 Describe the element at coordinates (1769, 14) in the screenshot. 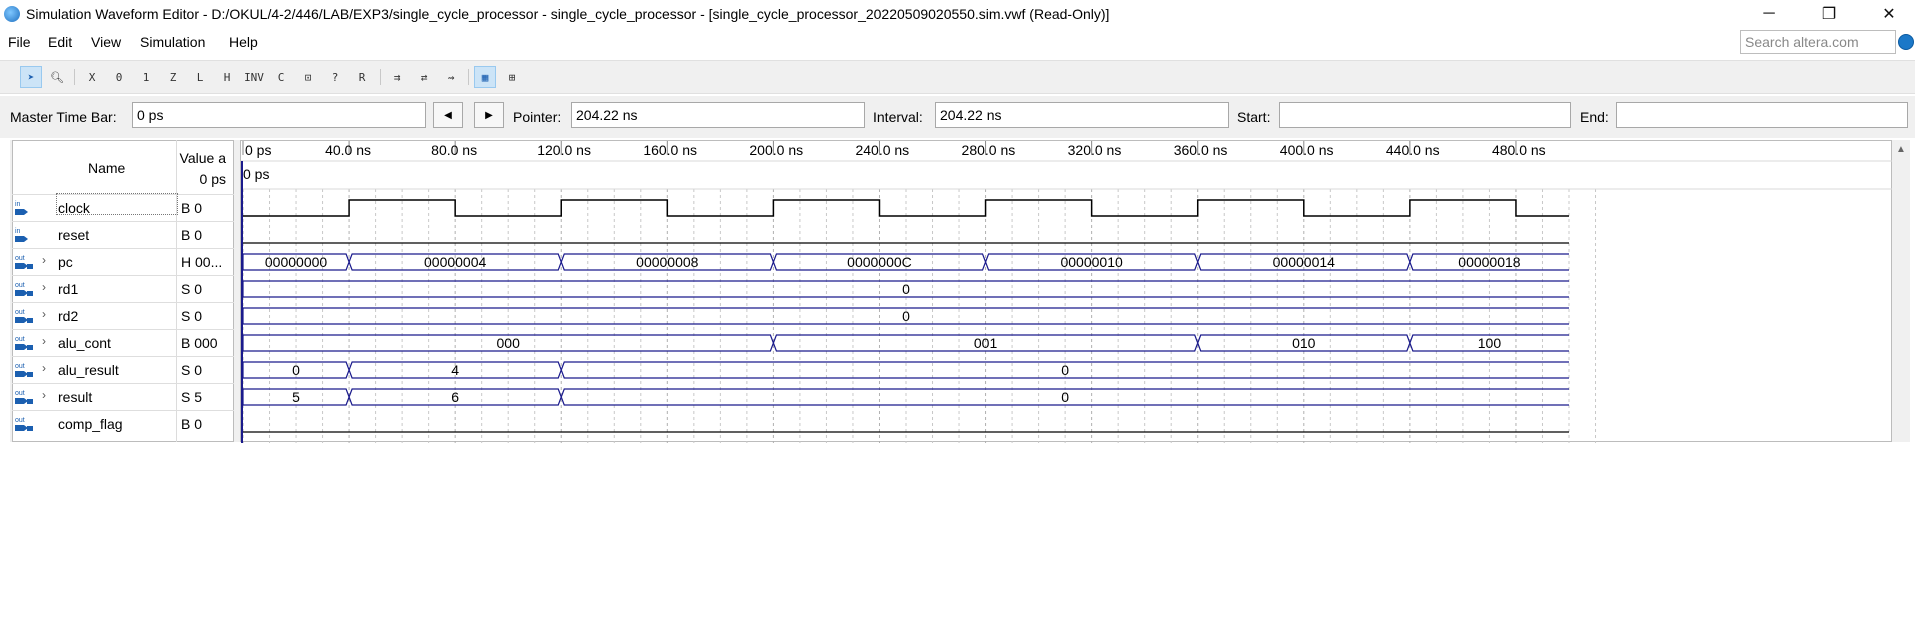

I see `minimize-button: ─` at that location.